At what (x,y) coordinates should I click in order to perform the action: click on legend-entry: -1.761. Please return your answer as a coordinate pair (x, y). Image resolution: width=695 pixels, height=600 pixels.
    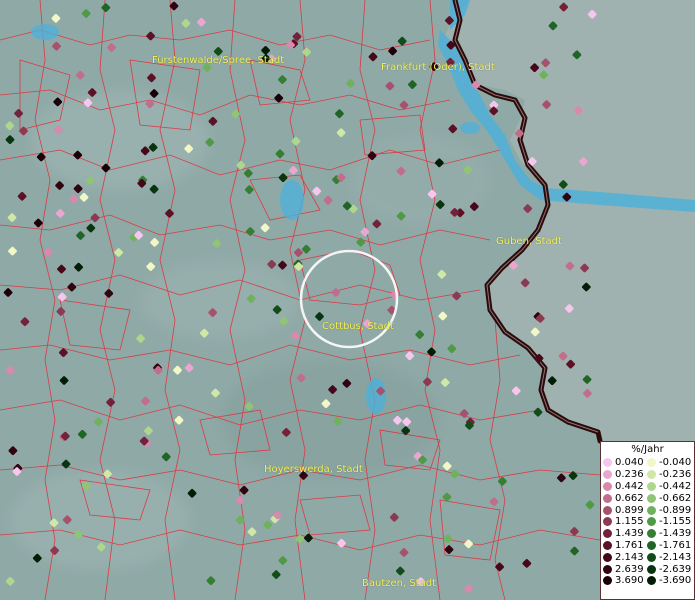
    Looking at the image, I should click on (669, 546).